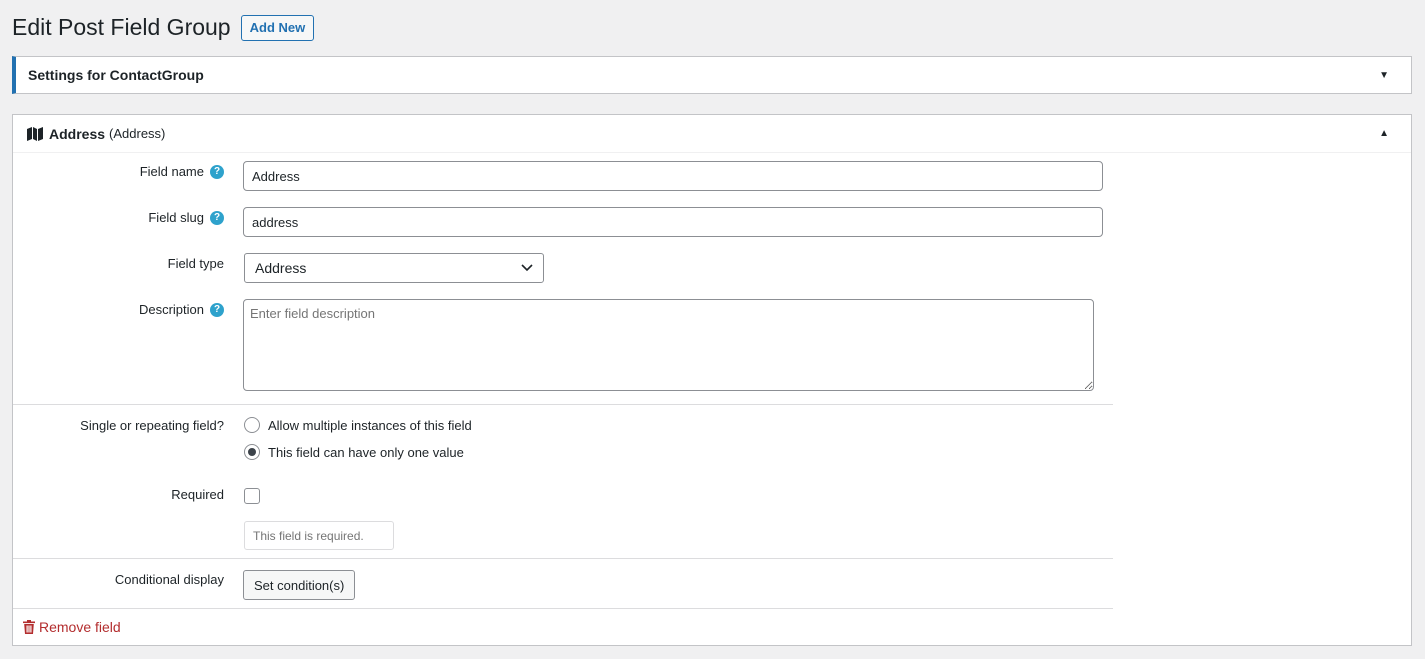 The height and width of the screenshot is (659, 1425). Describe the element at coordinates (182, 171) in the screenshot. I see `field-name-label: Field name ?` at that location.